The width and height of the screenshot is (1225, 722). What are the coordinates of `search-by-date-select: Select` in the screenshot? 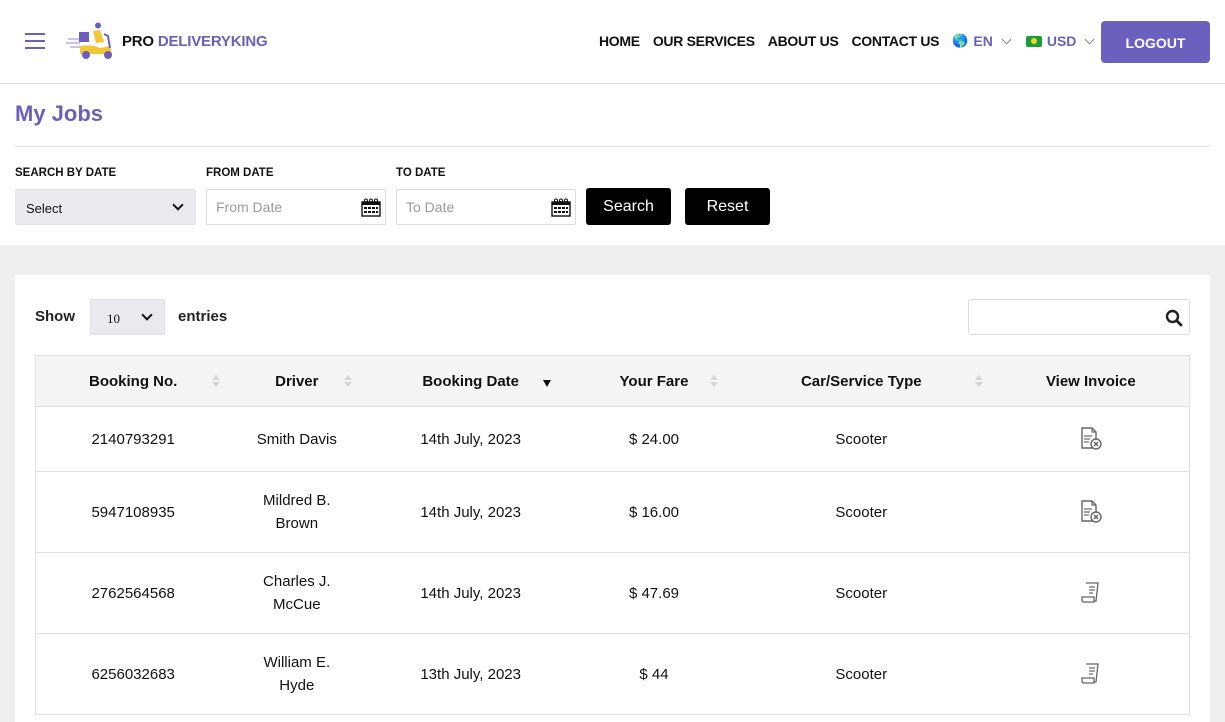 It's located at (105, 207).